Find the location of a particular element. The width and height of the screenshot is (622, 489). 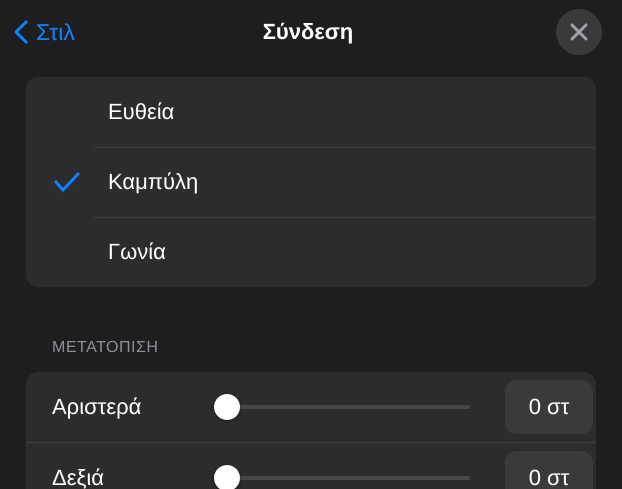

option-label: Καμπύλη is located at coordinates (153, 182).